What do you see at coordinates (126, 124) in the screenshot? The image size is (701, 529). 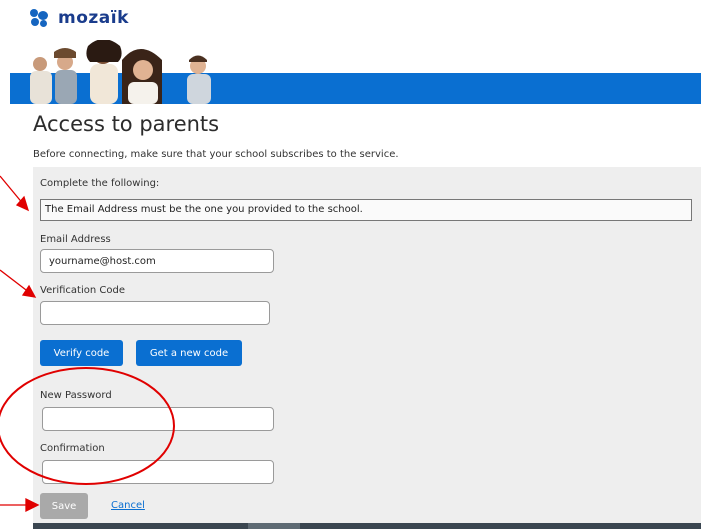 I see `page-title: Access to parents` at bounding box center [126, 124].